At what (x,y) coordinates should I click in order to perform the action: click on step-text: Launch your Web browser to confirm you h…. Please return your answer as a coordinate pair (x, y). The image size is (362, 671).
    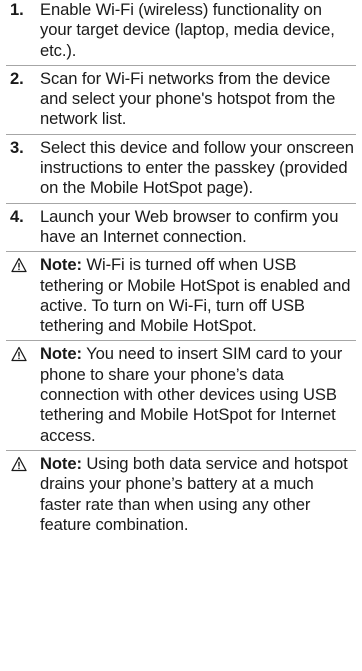
    Looking at the image, I should click on (189, 226).